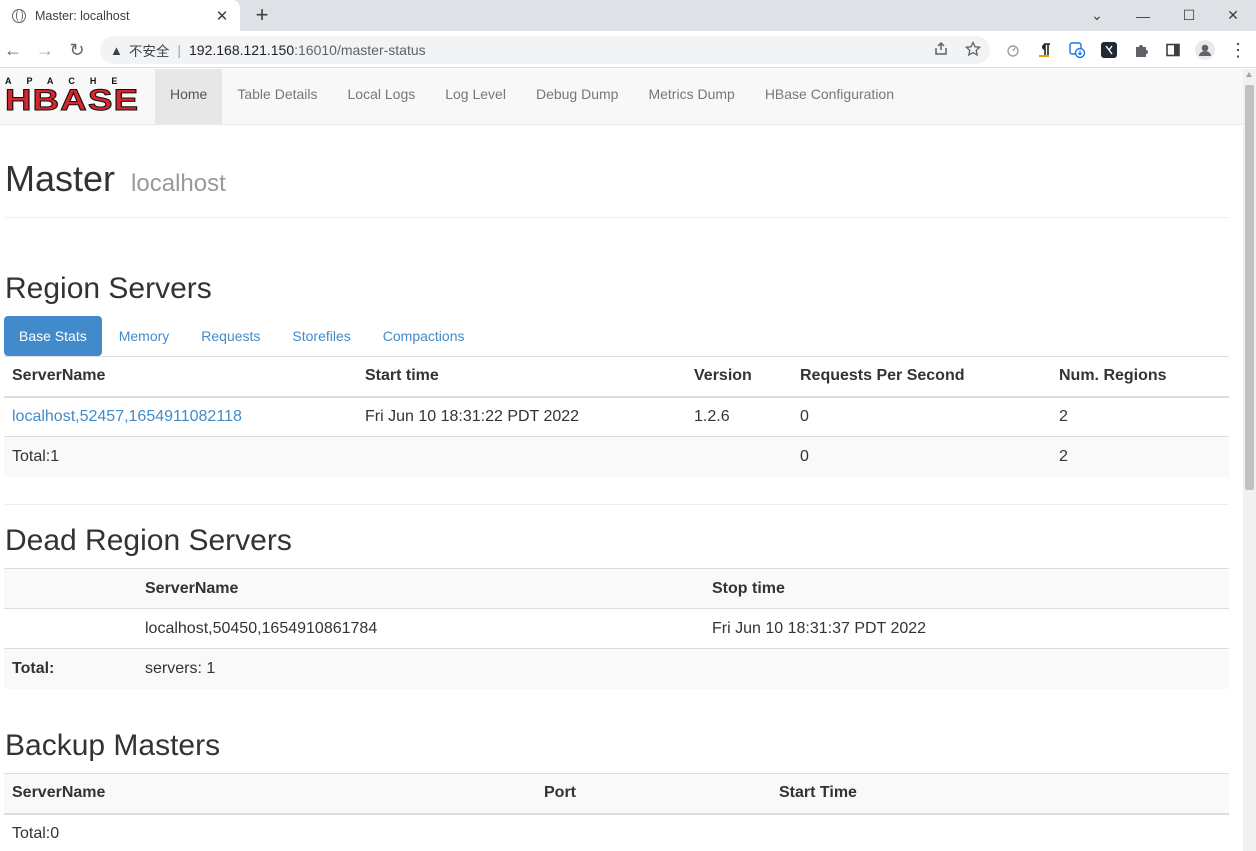 The width and height of the screenshot is (1256, 851). Describe the element at coordinates (973, 49) in the screenshot. I see `bookmark-star-icon` at that location.